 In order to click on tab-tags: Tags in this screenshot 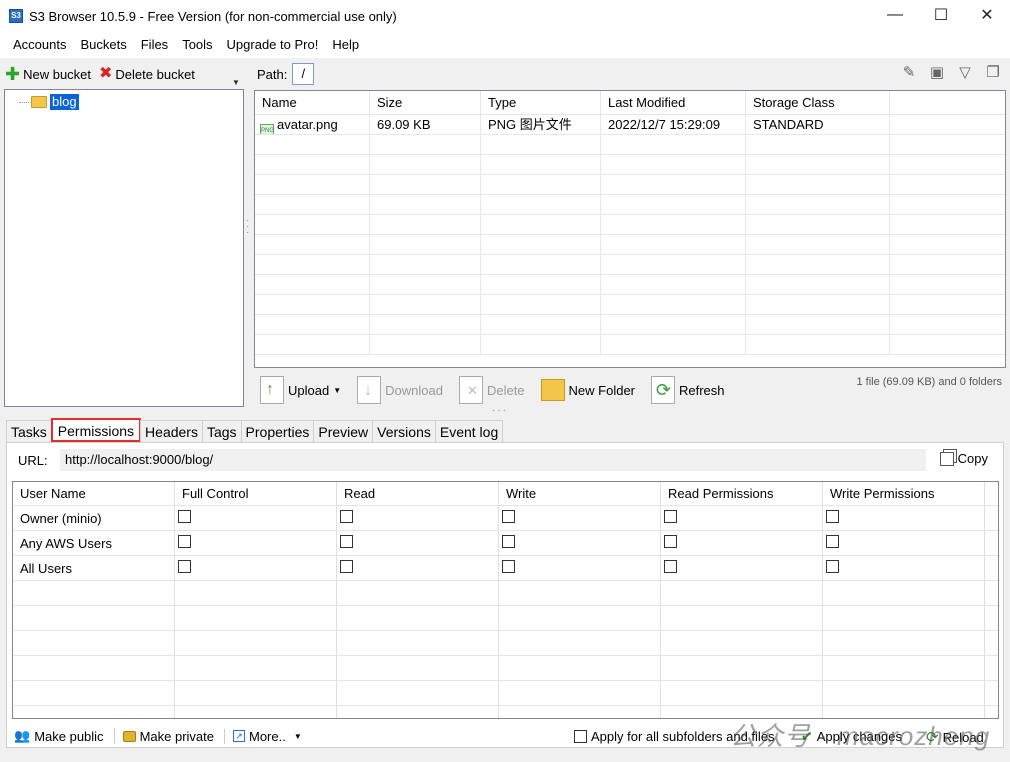, I will do `click(221, 431)`.